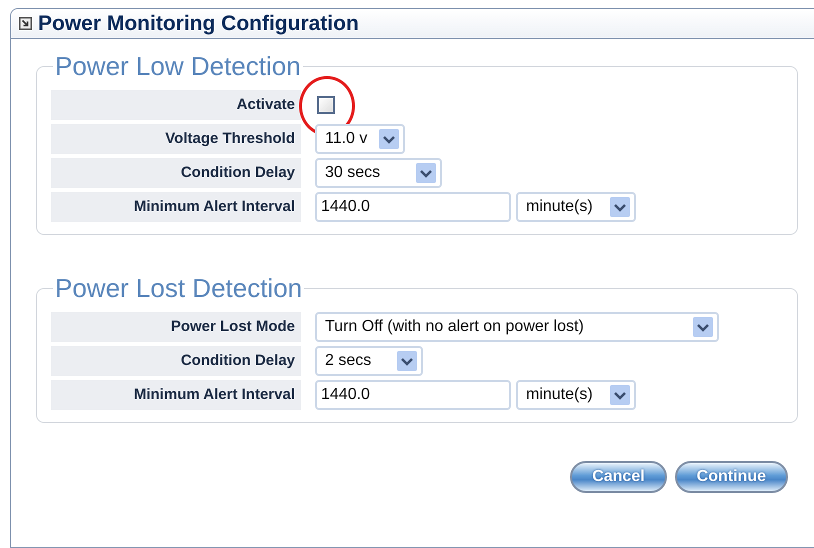  What do you see at coordinates (176, 105) in the screenshot?
I see `field-label: Activate` at bounding box center [176, 105].